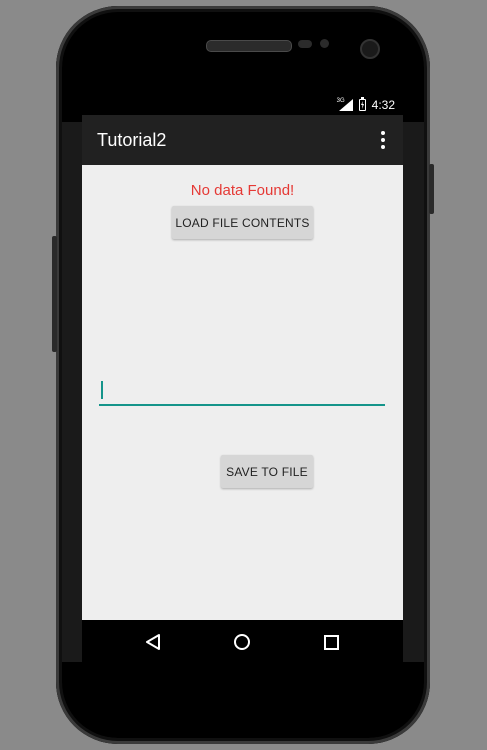 The image size is (487, 750). What do you see at coordinates (383, 105) in the screenshot?
I see `status-clock: 4:32` at bounding box center [383, 105].